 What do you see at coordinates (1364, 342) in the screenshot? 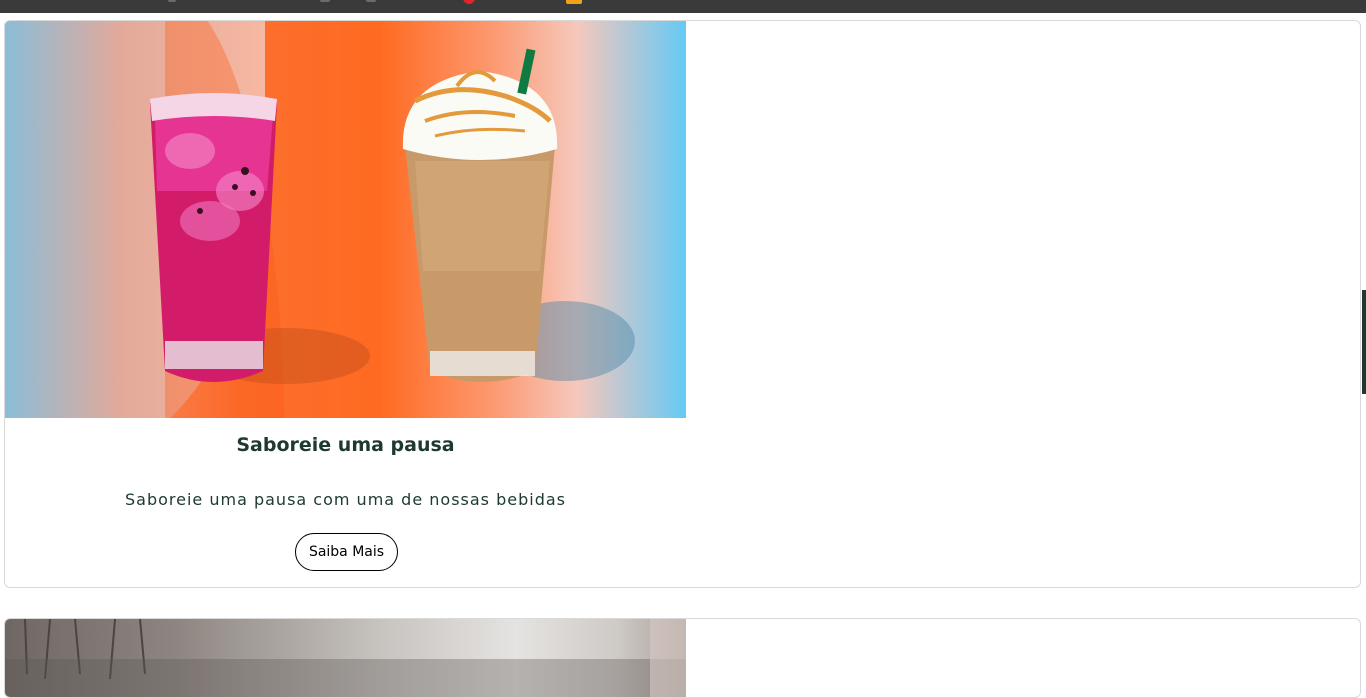
I see `side-tab-handle` at bounding box center [1364, 342].